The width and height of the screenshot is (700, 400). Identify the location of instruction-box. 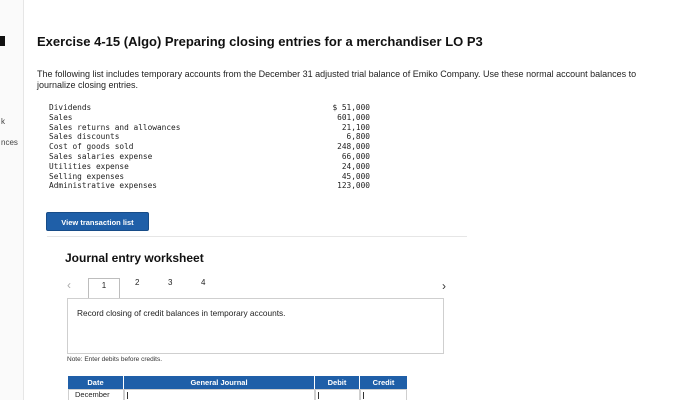
(255, 326).